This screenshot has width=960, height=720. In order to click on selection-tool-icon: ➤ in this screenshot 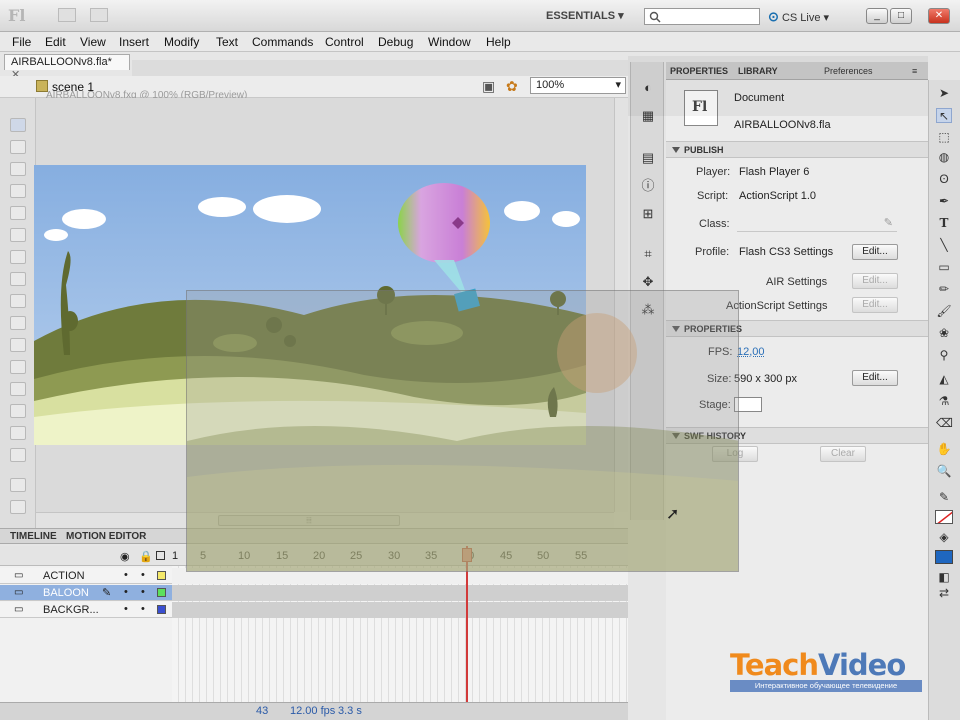, I will do `click(944, 93)`.